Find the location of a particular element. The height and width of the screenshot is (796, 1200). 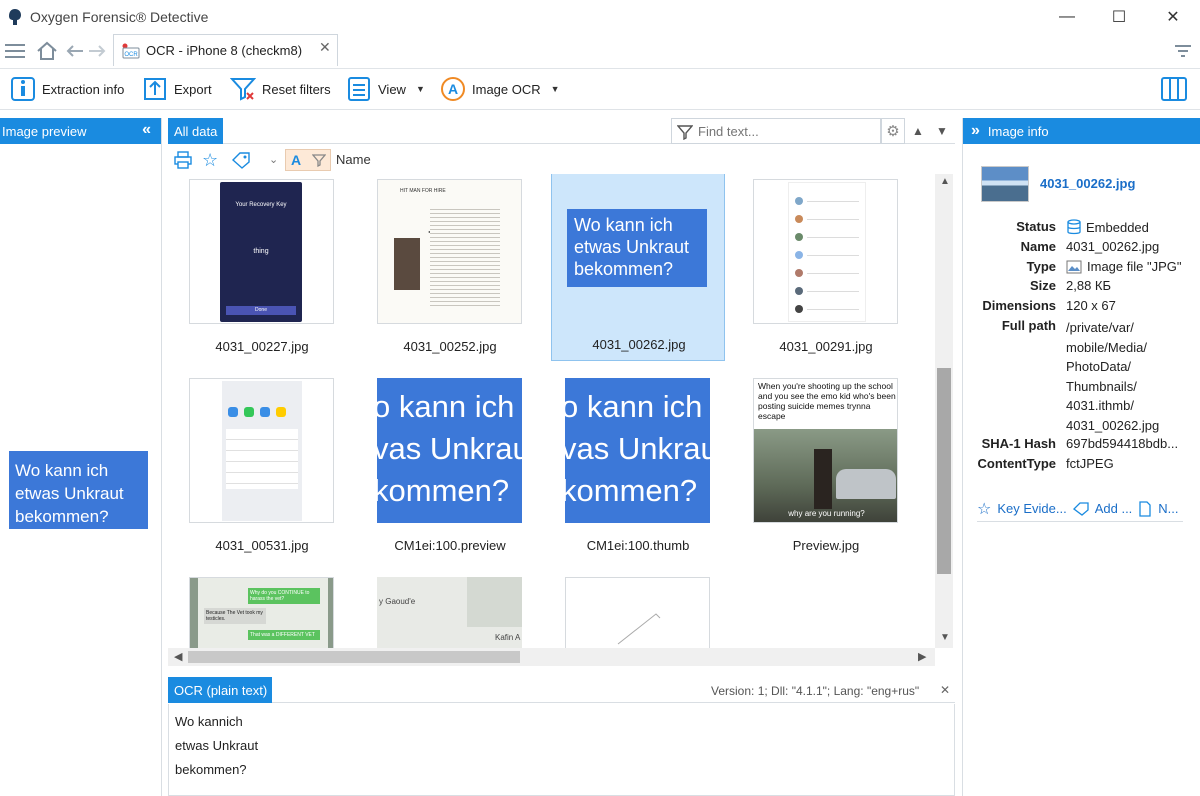

view-button: View ▼ is located at coordinates (385, 89).